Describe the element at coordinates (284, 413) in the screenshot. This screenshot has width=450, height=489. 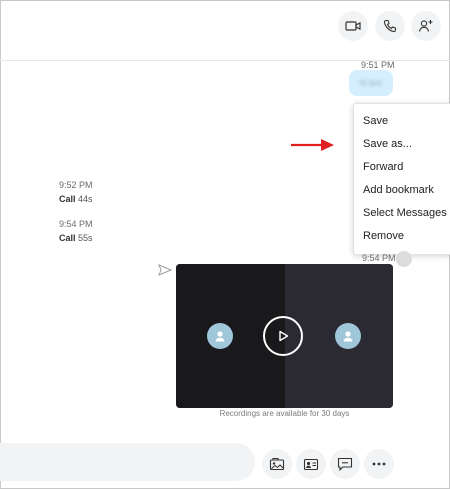
I see `recording-availability-note: Recordings are available for 30 days` at that location.